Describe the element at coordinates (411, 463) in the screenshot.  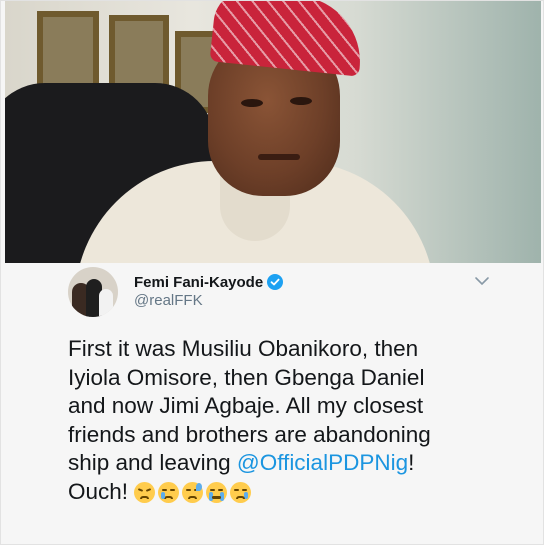
I see `tweet-text-span: !` at that location.